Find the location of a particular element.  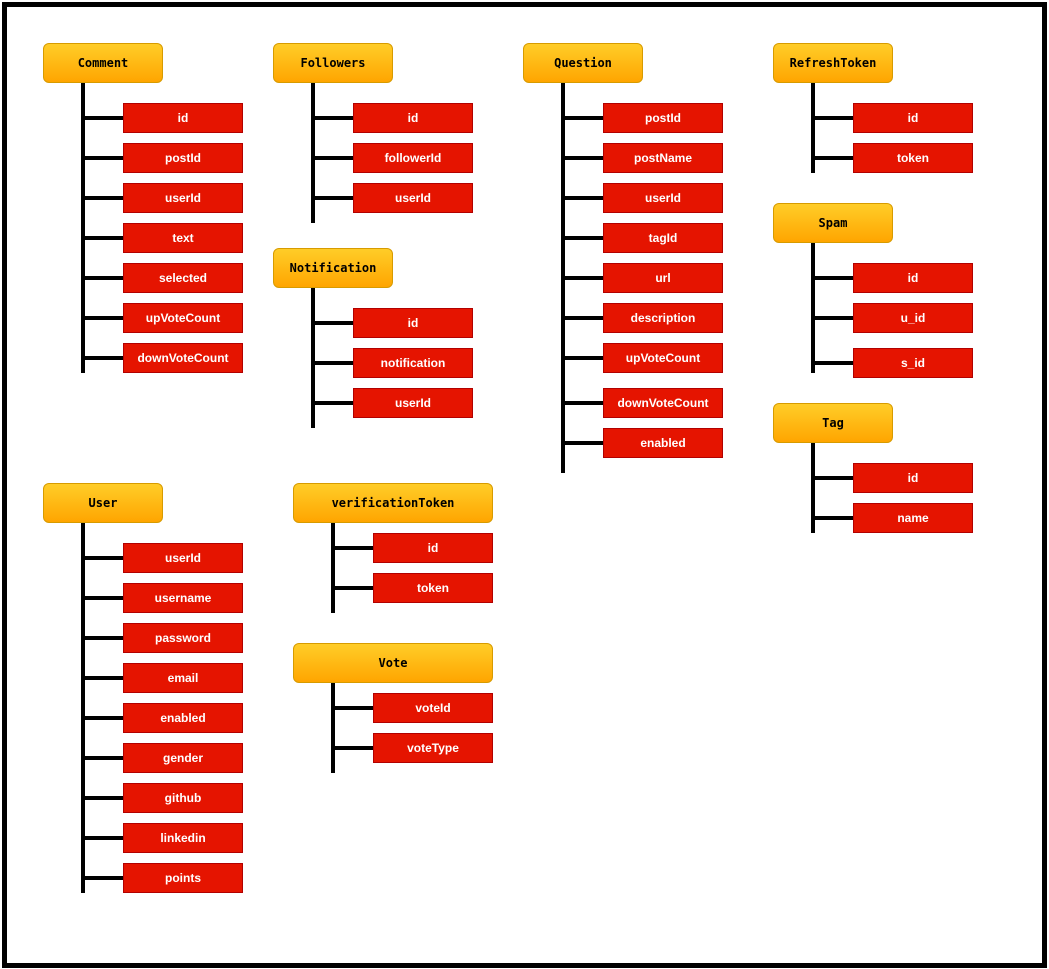

field-box: linkedin is located at coordinates (183, 838).